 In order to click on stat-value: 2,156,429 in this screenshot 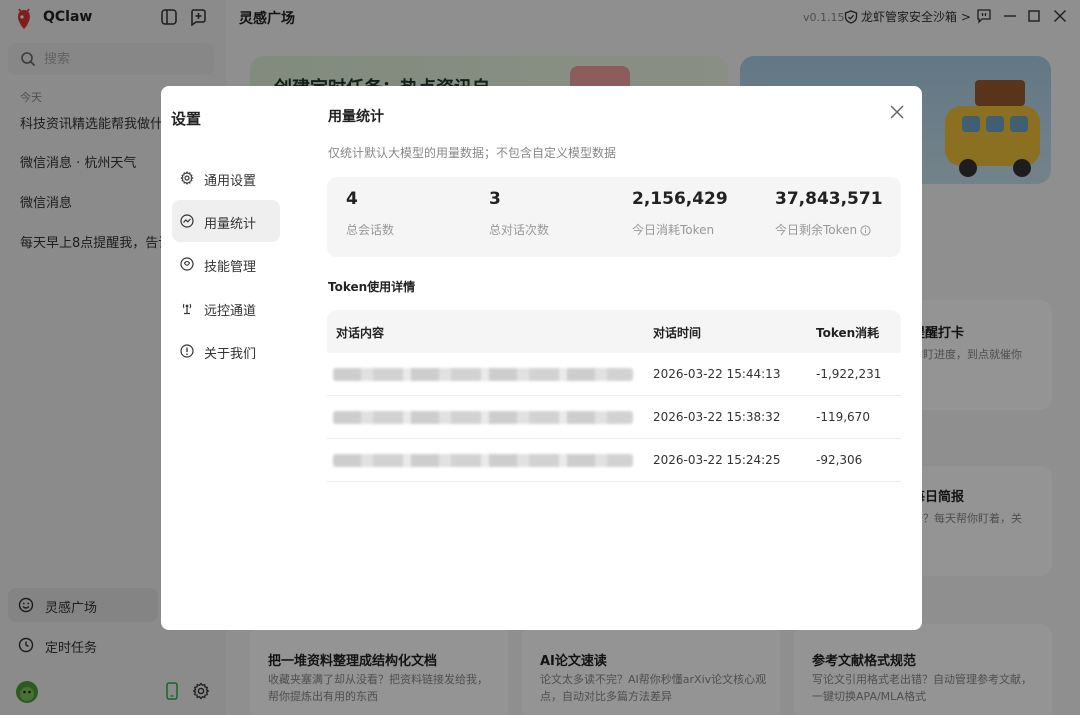, I will do `click(680, 199)`.